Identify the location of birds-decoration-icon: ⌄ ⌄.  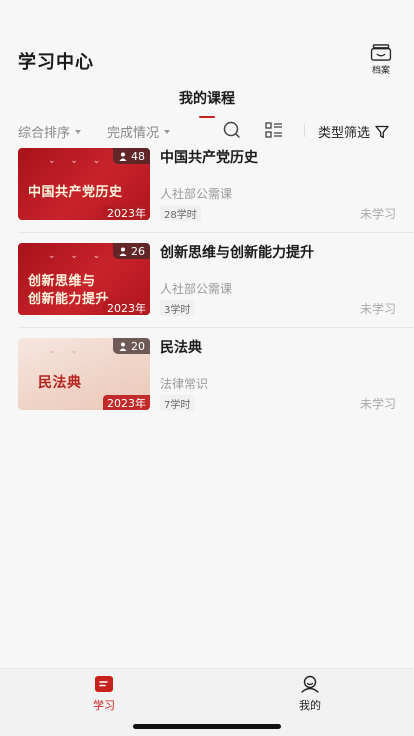
(66, 351).